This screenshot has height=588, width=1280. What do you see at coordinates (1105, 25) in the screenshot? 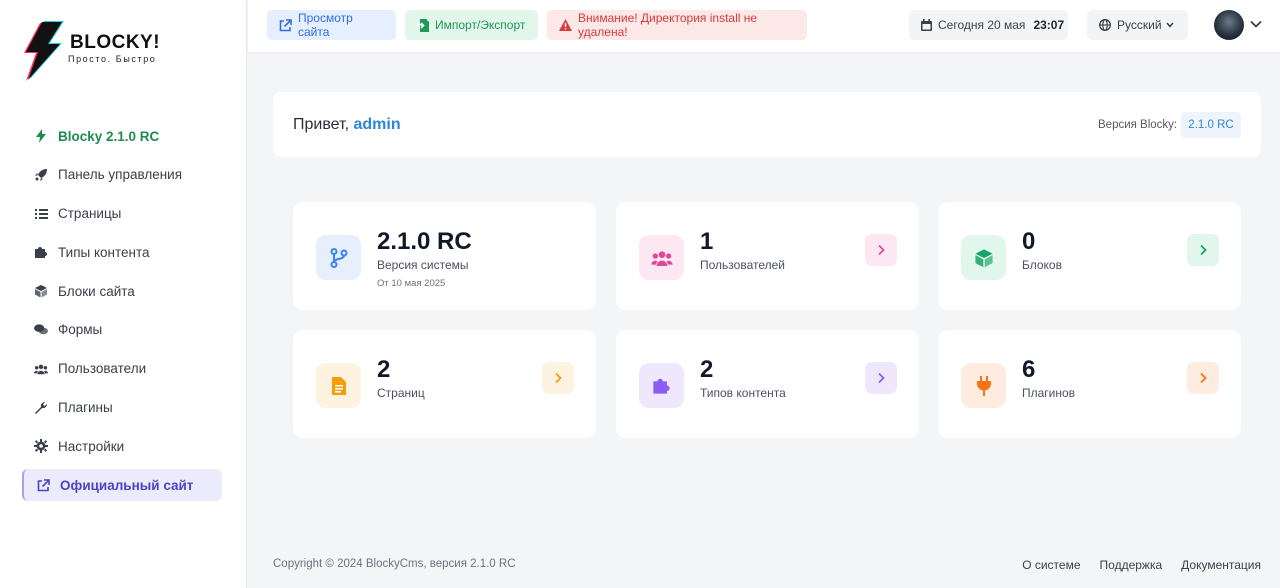
I see `globe-icon` at bounding box center [1105, 25].